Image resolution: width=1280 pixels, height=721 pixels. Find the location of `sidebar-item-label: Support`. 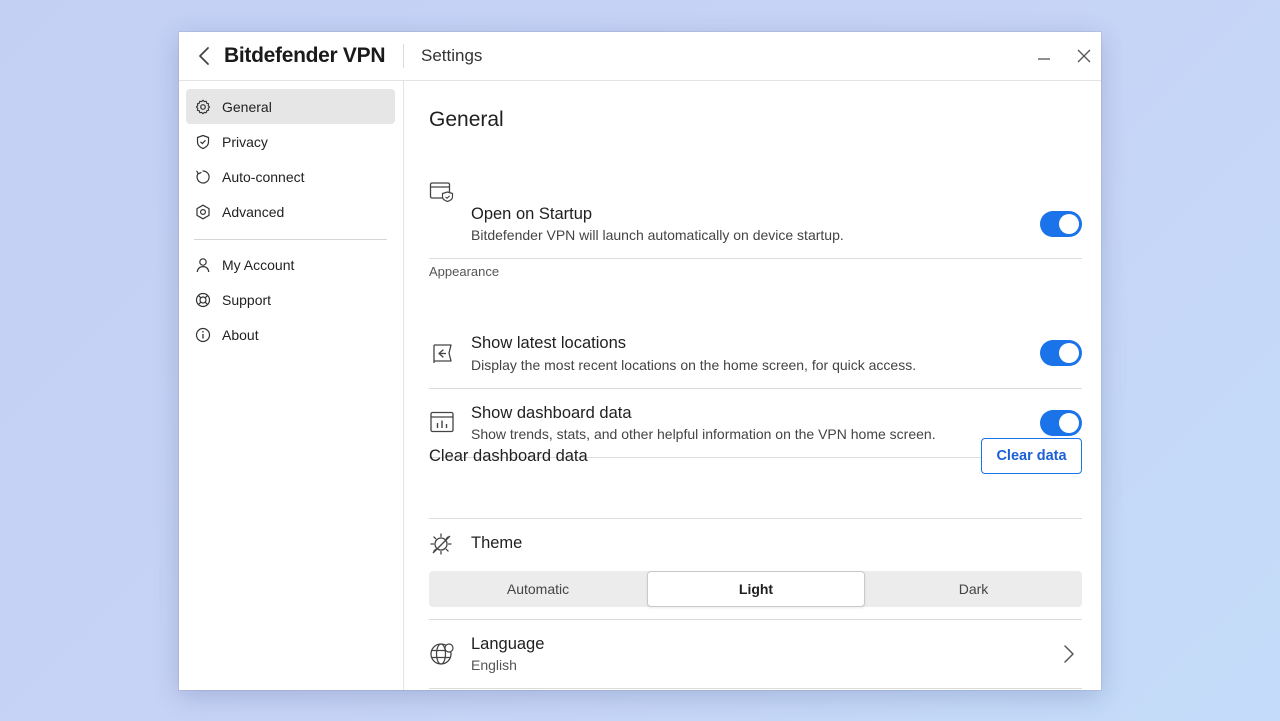

sidebar-item-label: Support is located at coordinates (247, 299).